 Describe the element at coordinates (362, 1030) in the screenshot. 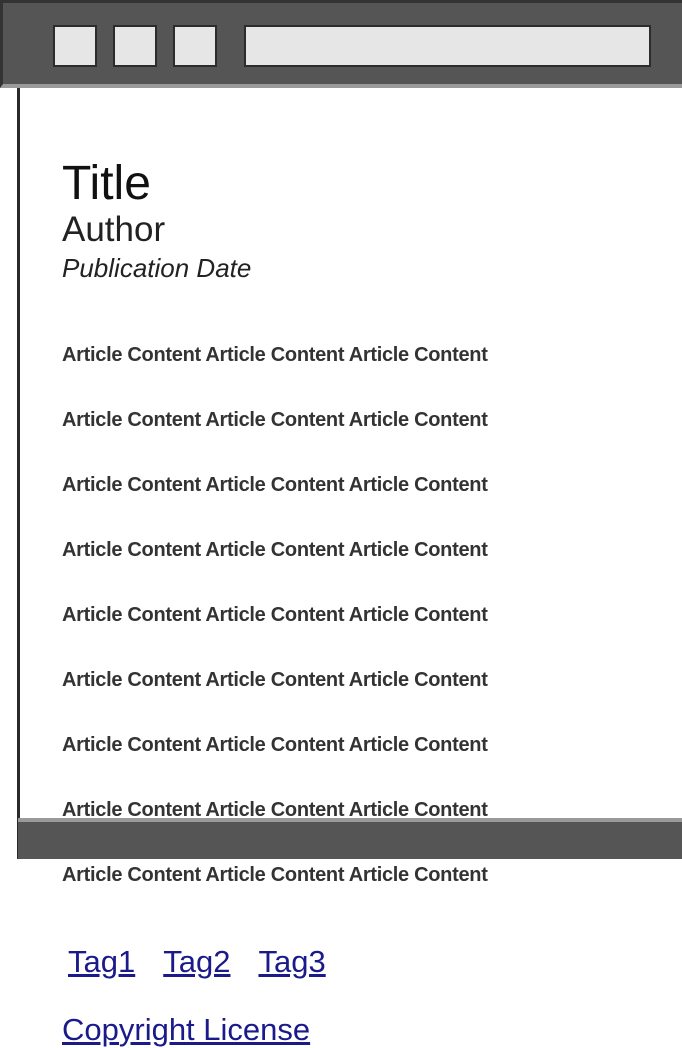

I see `license: Copyright License` at that location.